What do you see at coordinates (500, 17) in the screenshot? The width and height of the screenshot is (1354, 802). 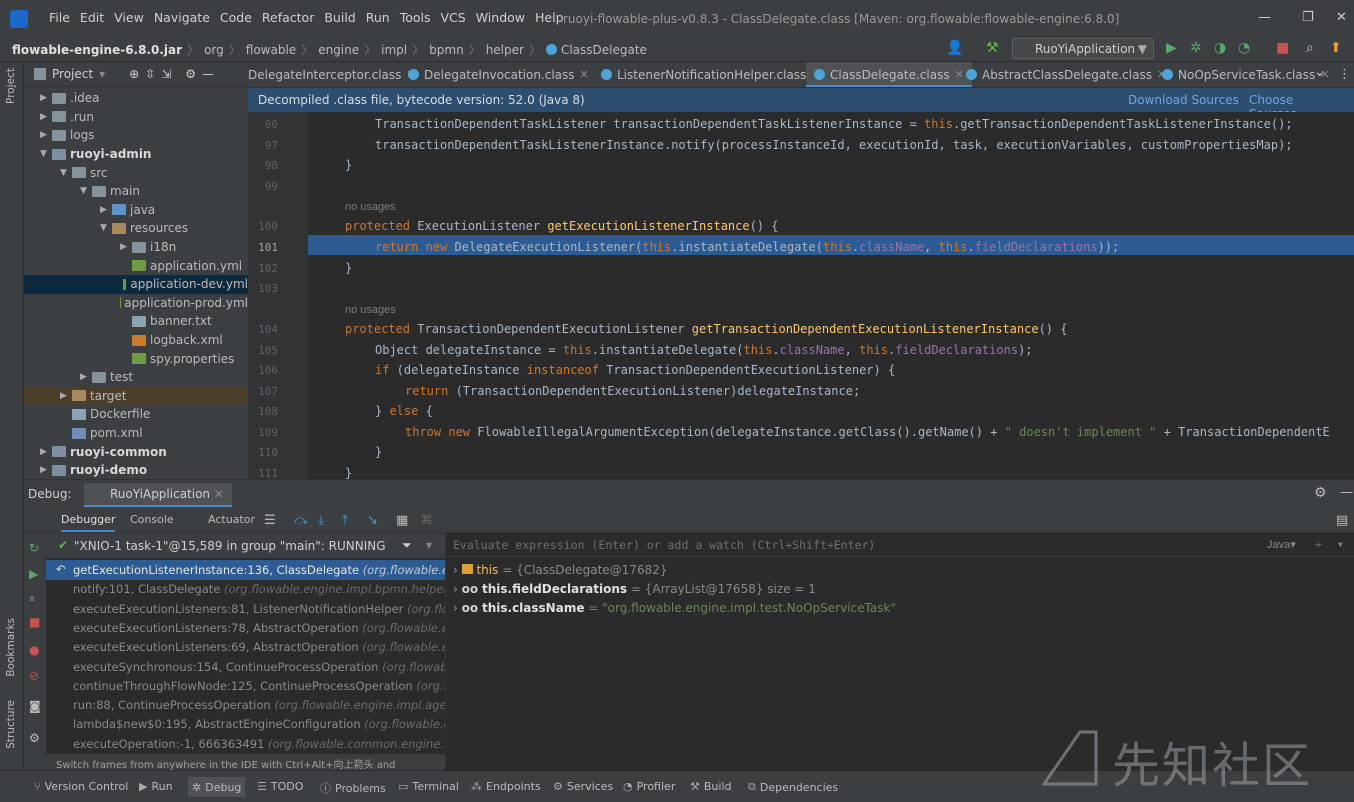 I see `menu-window: Window` at bounding box center [500, 17].